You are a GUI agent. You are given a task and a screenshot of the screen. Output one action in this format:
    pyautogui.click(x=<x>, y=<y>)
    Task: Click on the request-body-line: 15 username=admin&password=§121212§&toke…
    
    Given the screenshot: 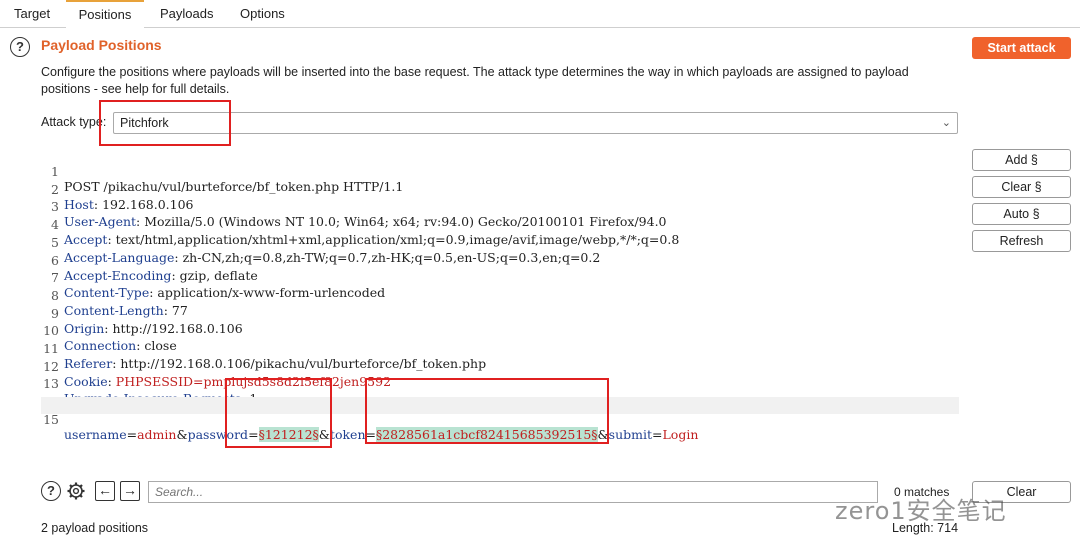 What is the action you would take?
    pyautogui.click(x=500, y=419)
    